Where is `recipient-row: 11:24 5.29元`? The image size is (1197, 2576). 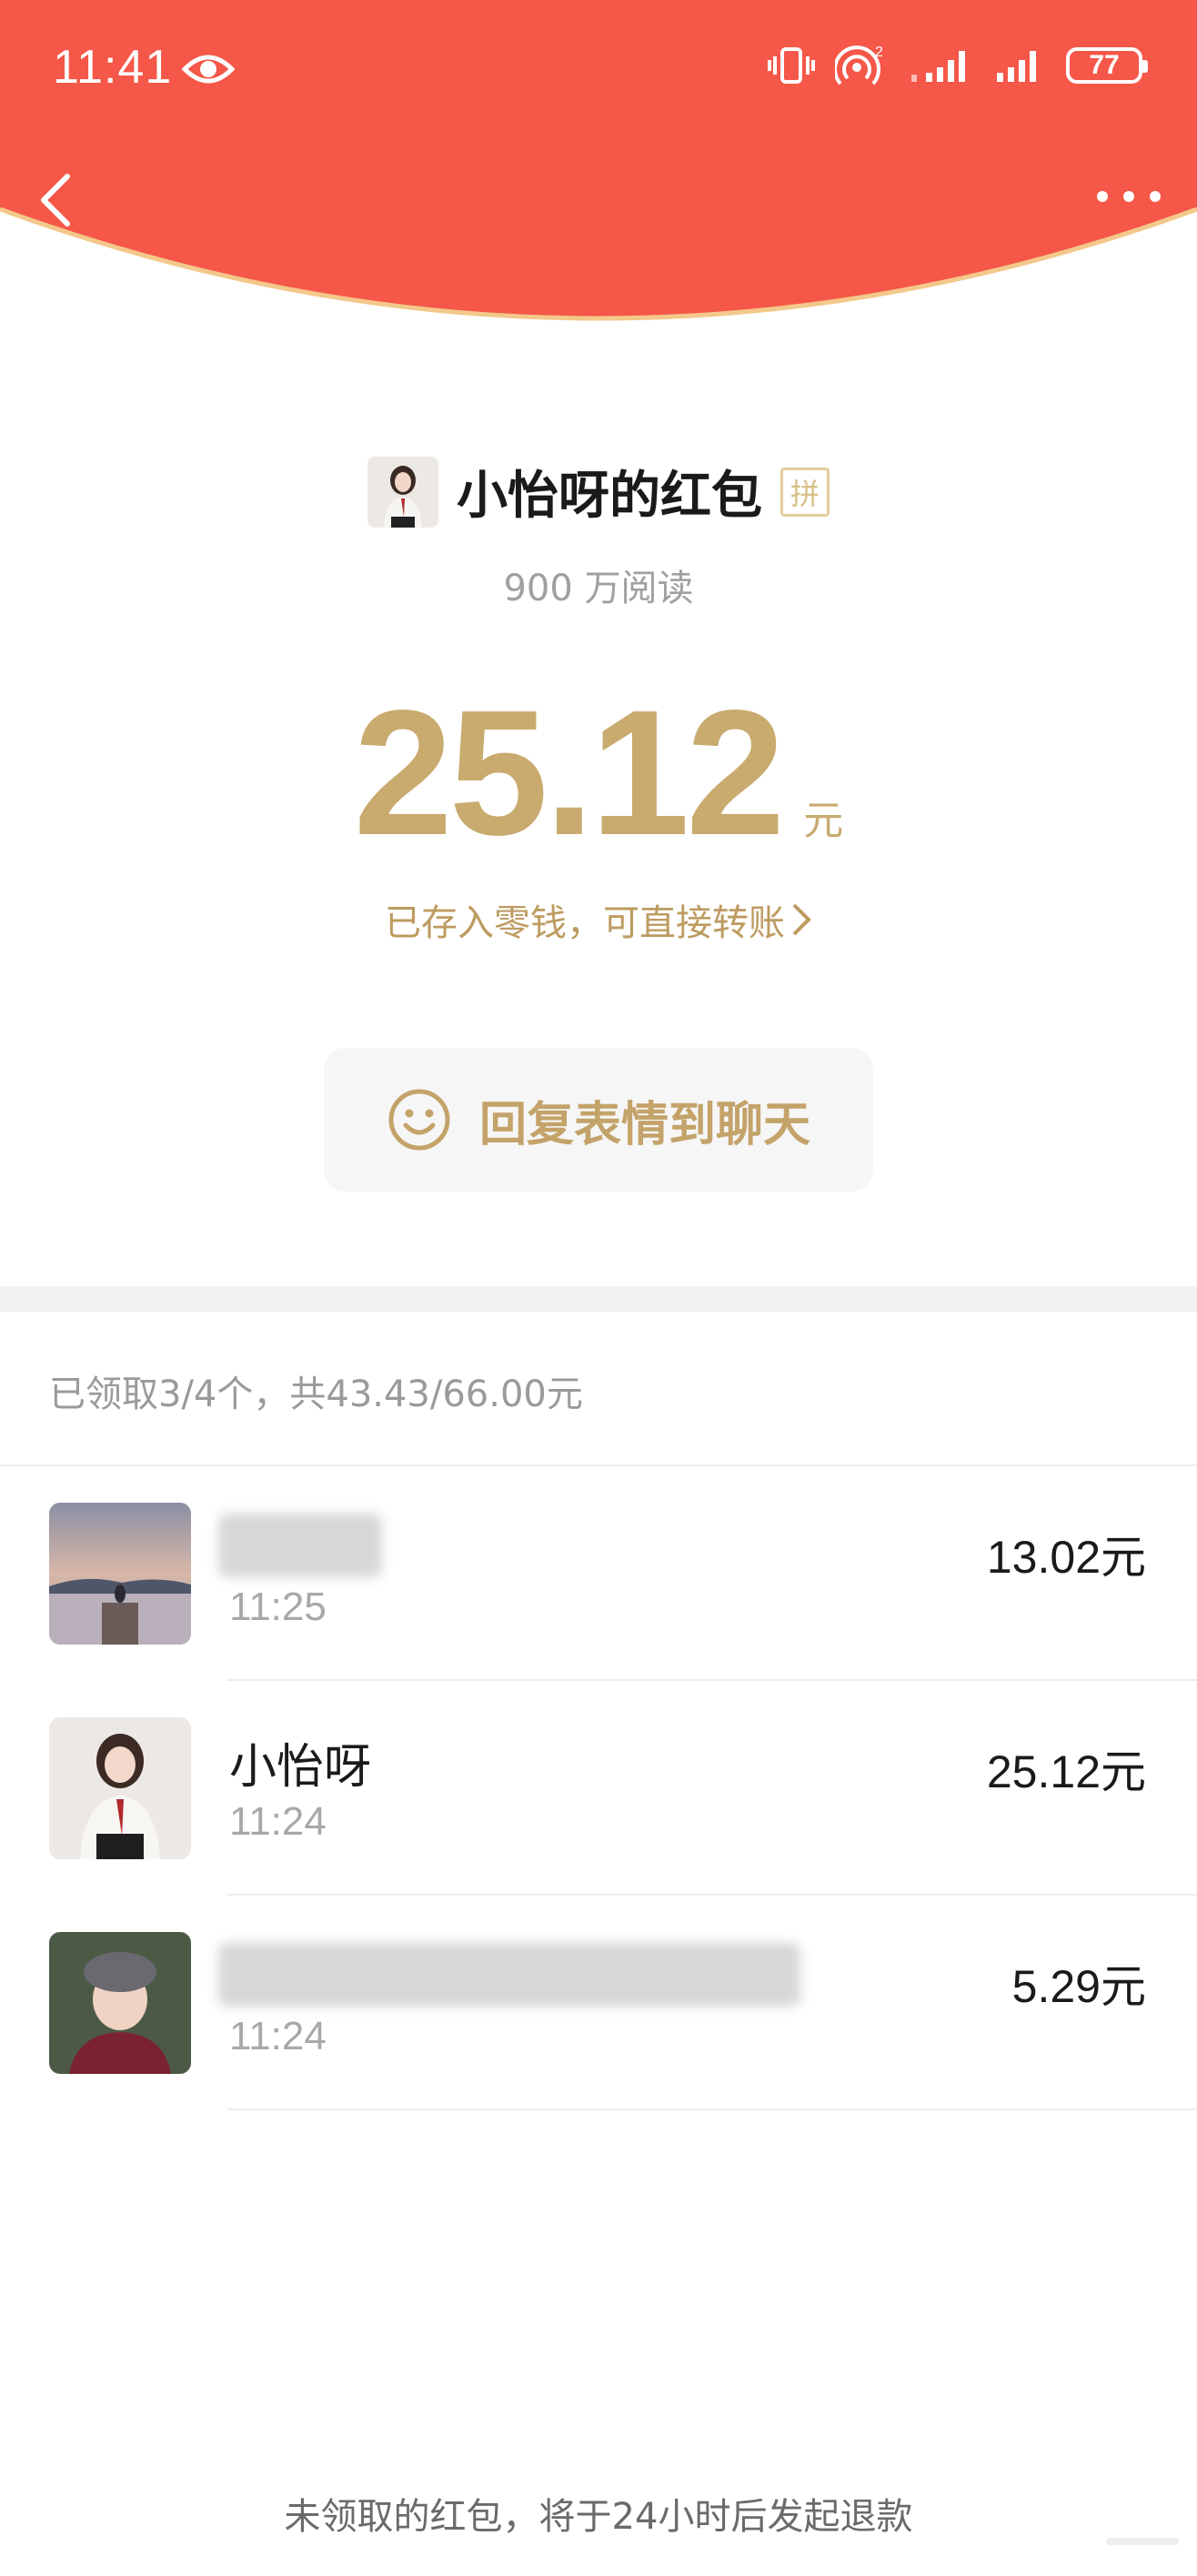
recipient-row: 11:24 5.29元 is located at coordinates (598, 2003).